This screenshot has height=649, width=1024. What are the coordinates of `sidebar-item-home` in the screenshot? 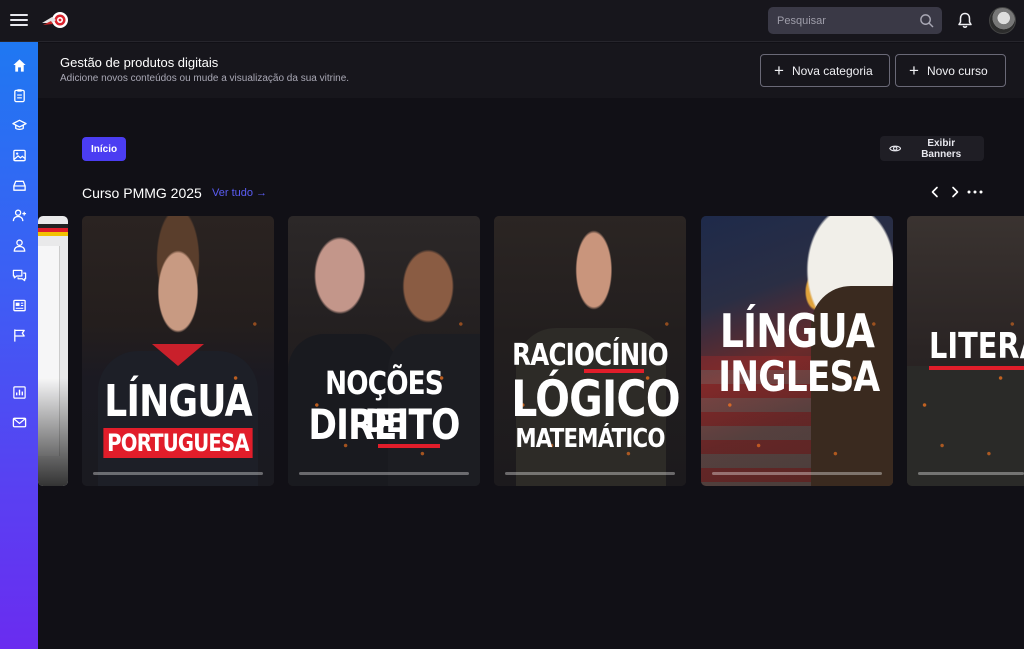 It's located at (19, 65).